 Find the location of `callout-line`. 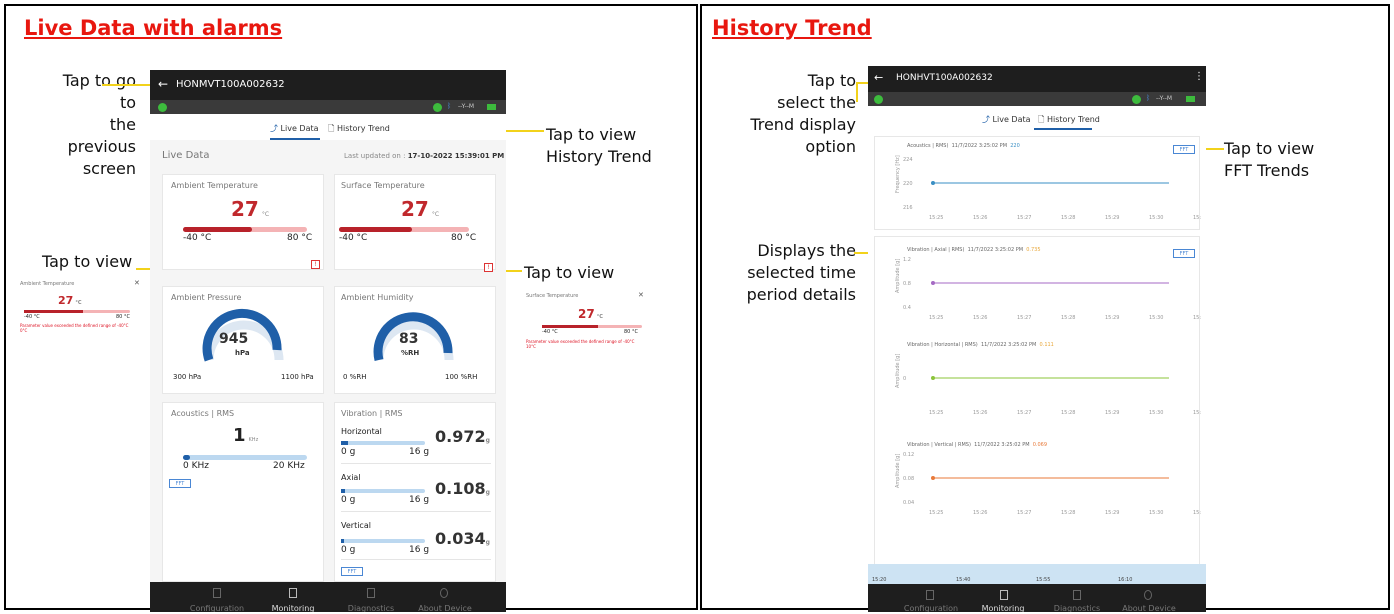

callout-line is located at coordinates (857, 92).